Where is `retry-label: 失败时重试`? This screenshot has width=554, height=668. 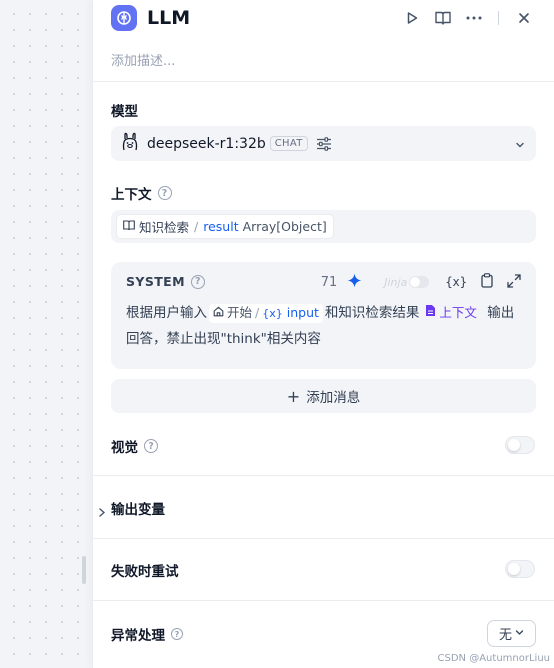
retry-label: 失败时重试 is located at coordinates (145, 570).